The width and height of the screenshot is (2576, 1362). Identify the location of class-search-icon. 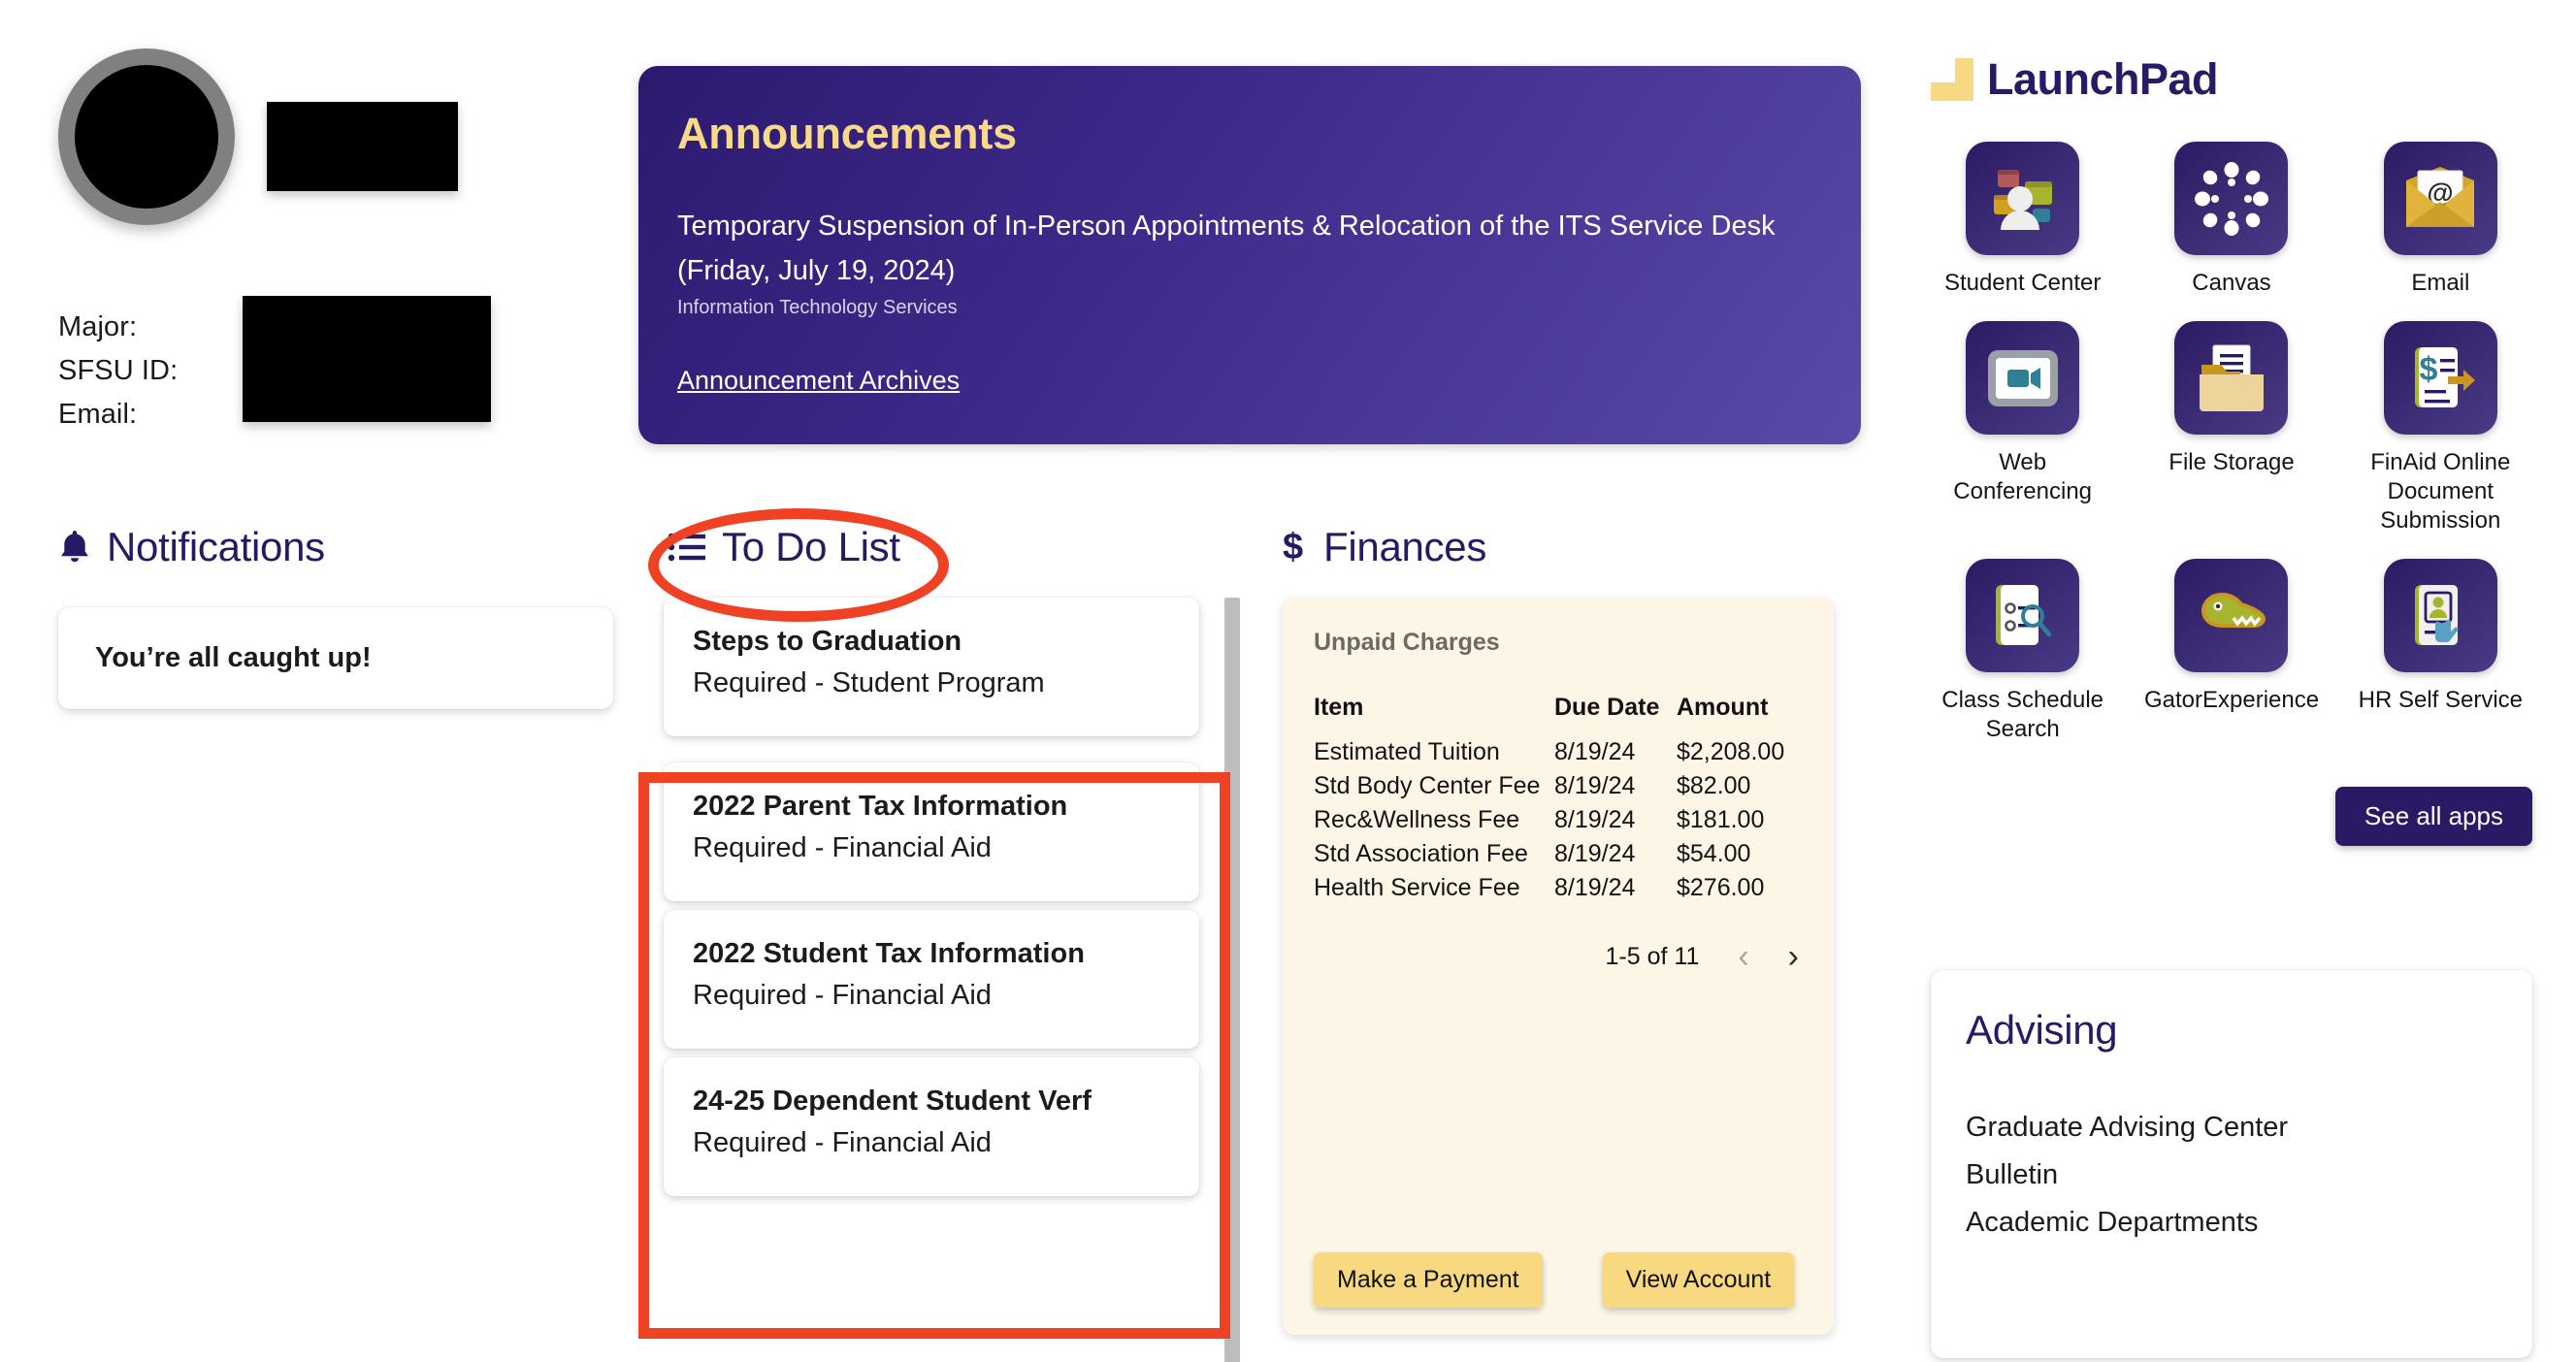
(2023, 615).